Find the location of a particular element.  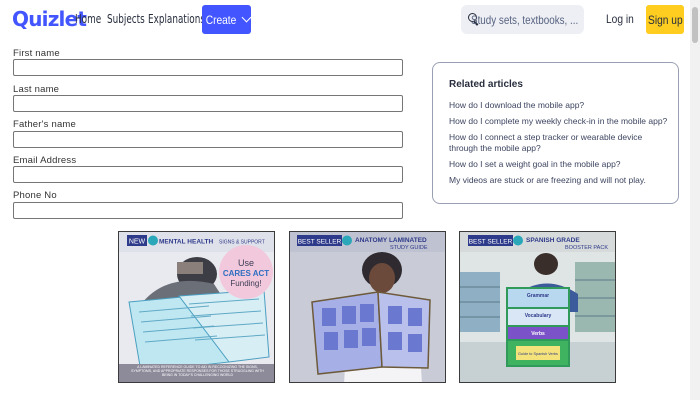

related-articles-title: Related articles is located at coordinates (486, 84).